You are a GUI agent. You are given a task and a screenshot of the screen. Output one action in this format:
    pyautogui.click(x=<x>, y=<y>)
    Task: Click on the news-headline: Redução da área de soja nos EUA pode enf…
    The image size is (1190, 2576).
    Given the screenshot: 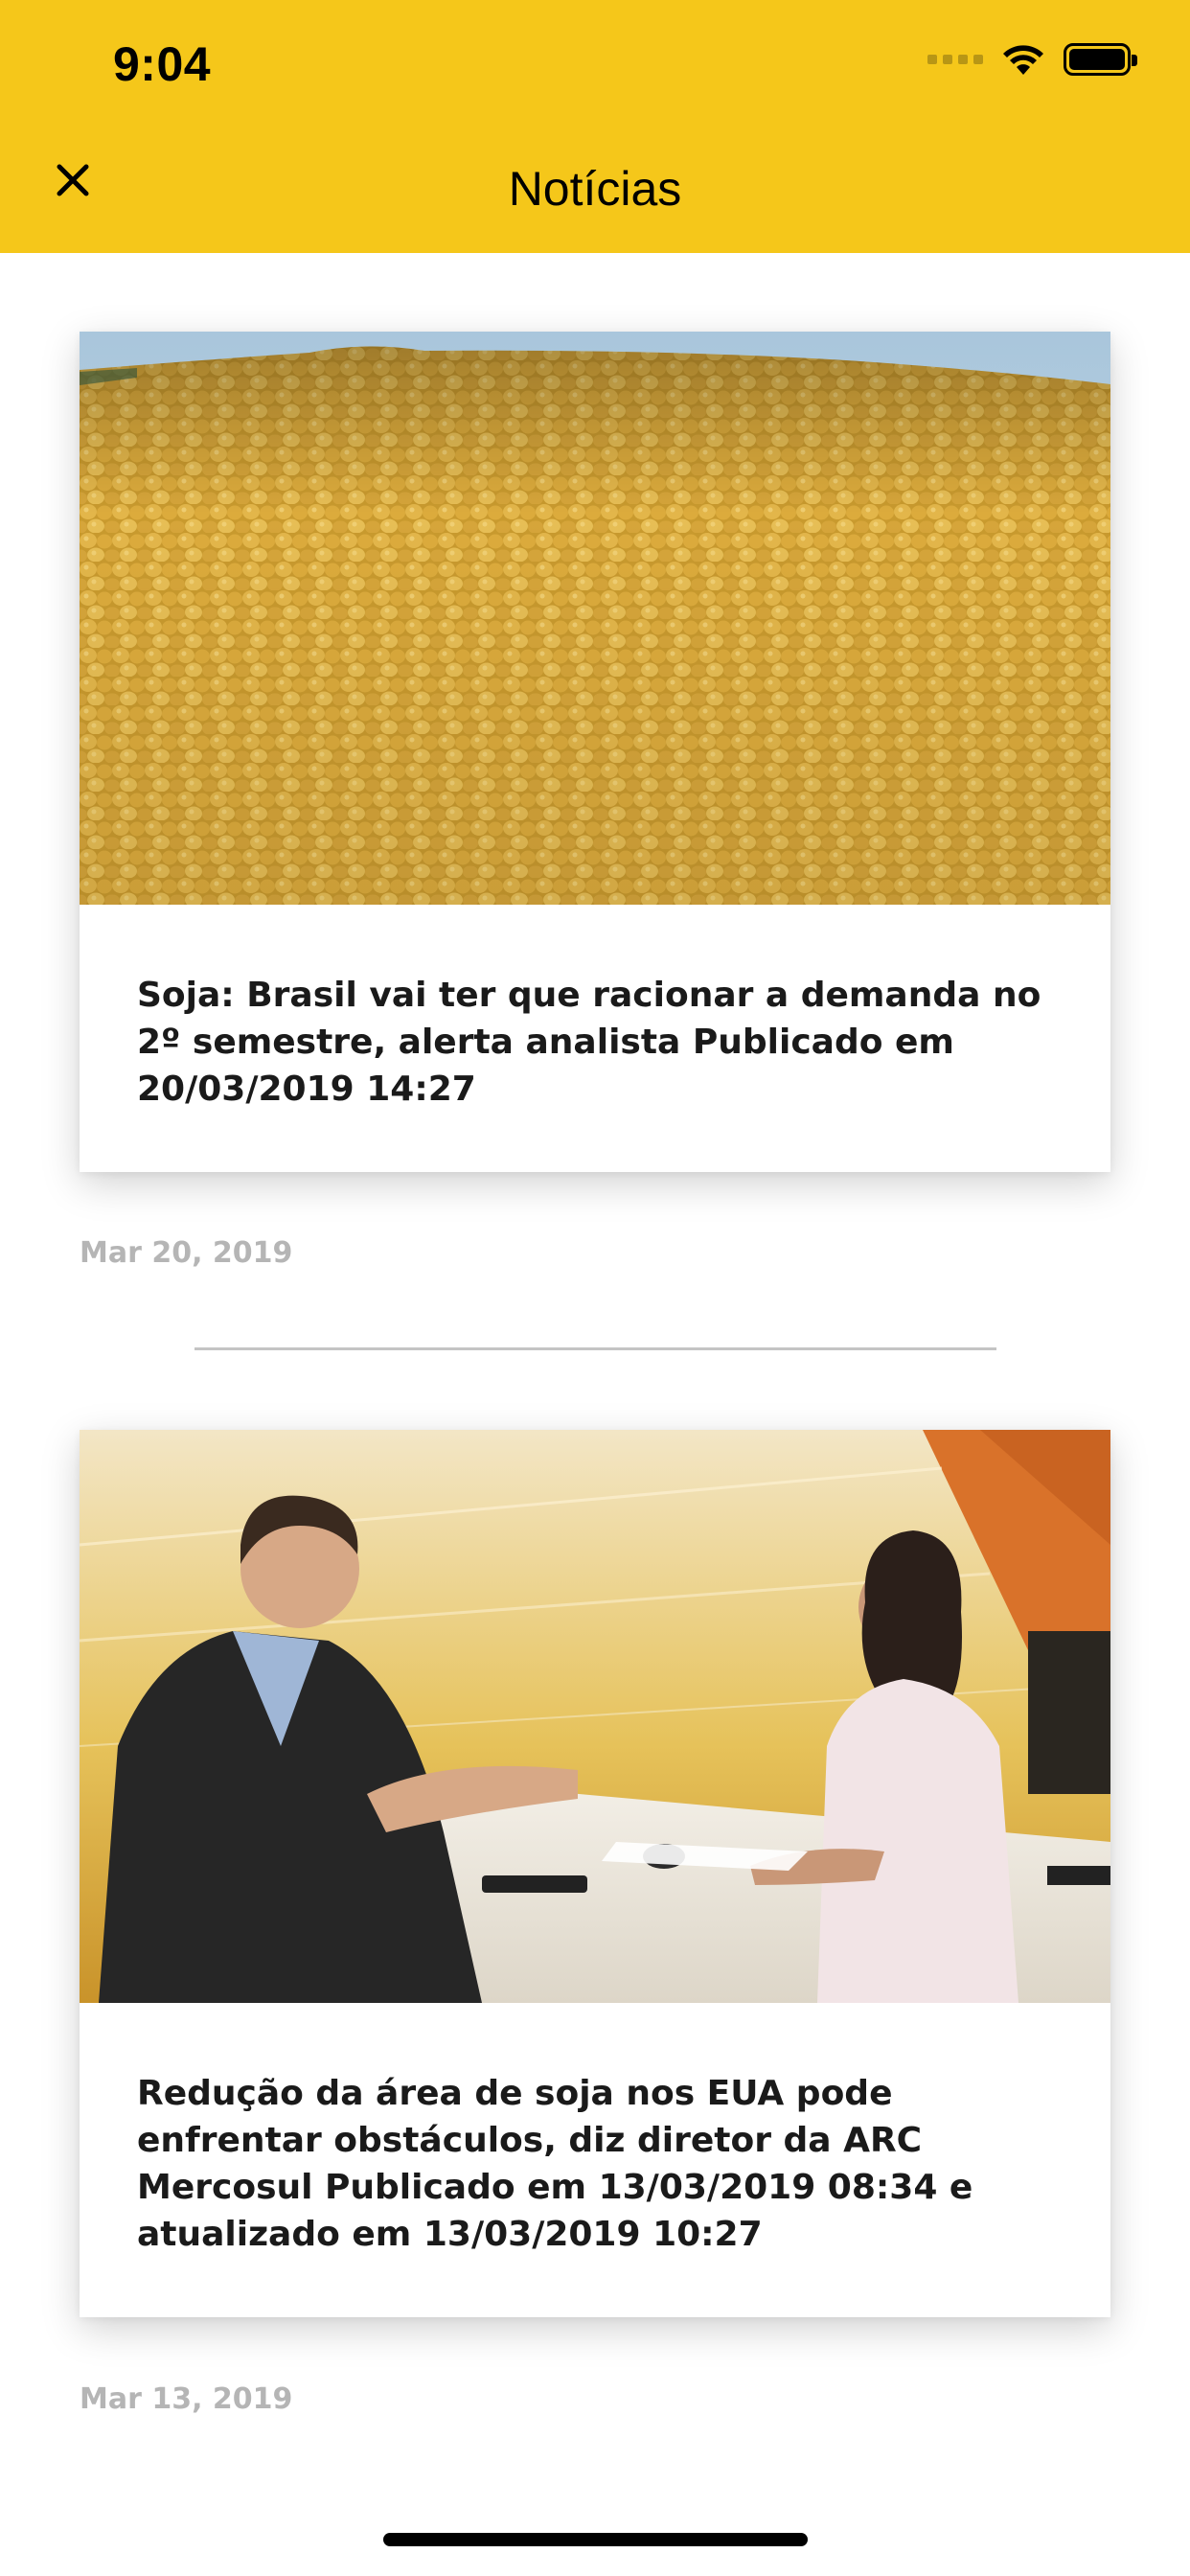 What is the action you would take?
    pyautogui.click(x=555, y=2164)
    